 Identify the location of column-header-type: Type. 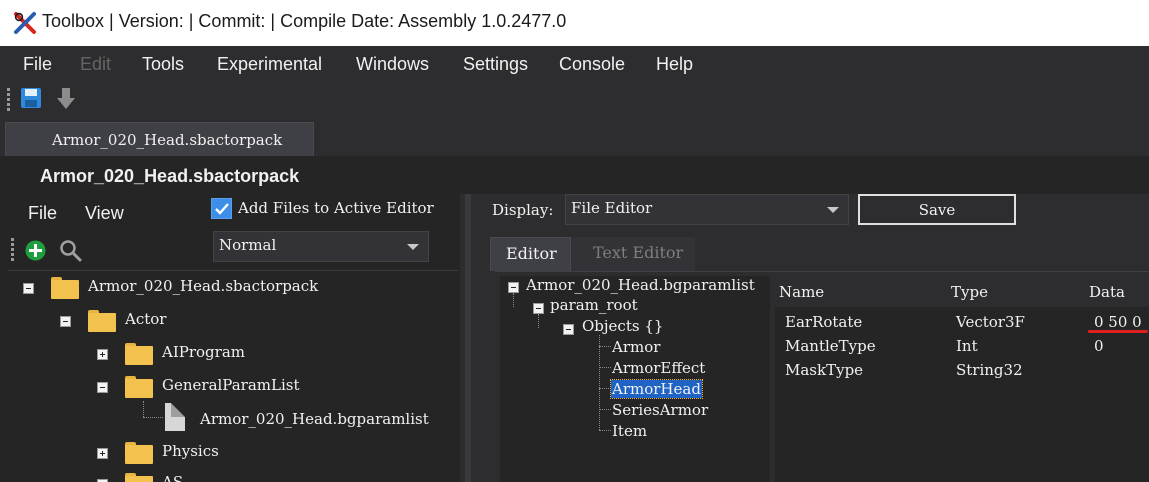
(969, 292).